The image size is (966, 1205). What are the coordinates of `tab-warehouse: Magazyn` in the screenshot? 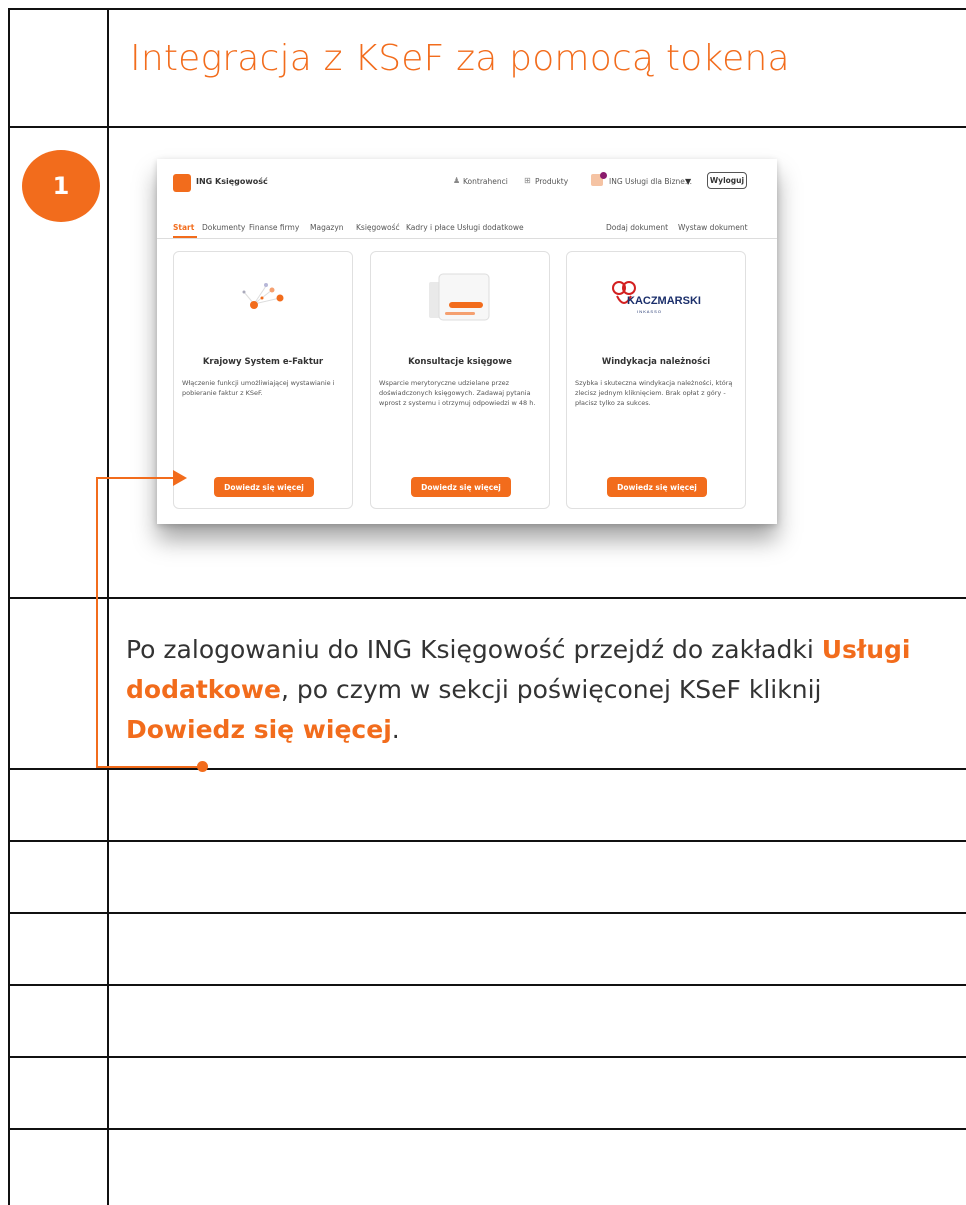 It's located at (327, 227).